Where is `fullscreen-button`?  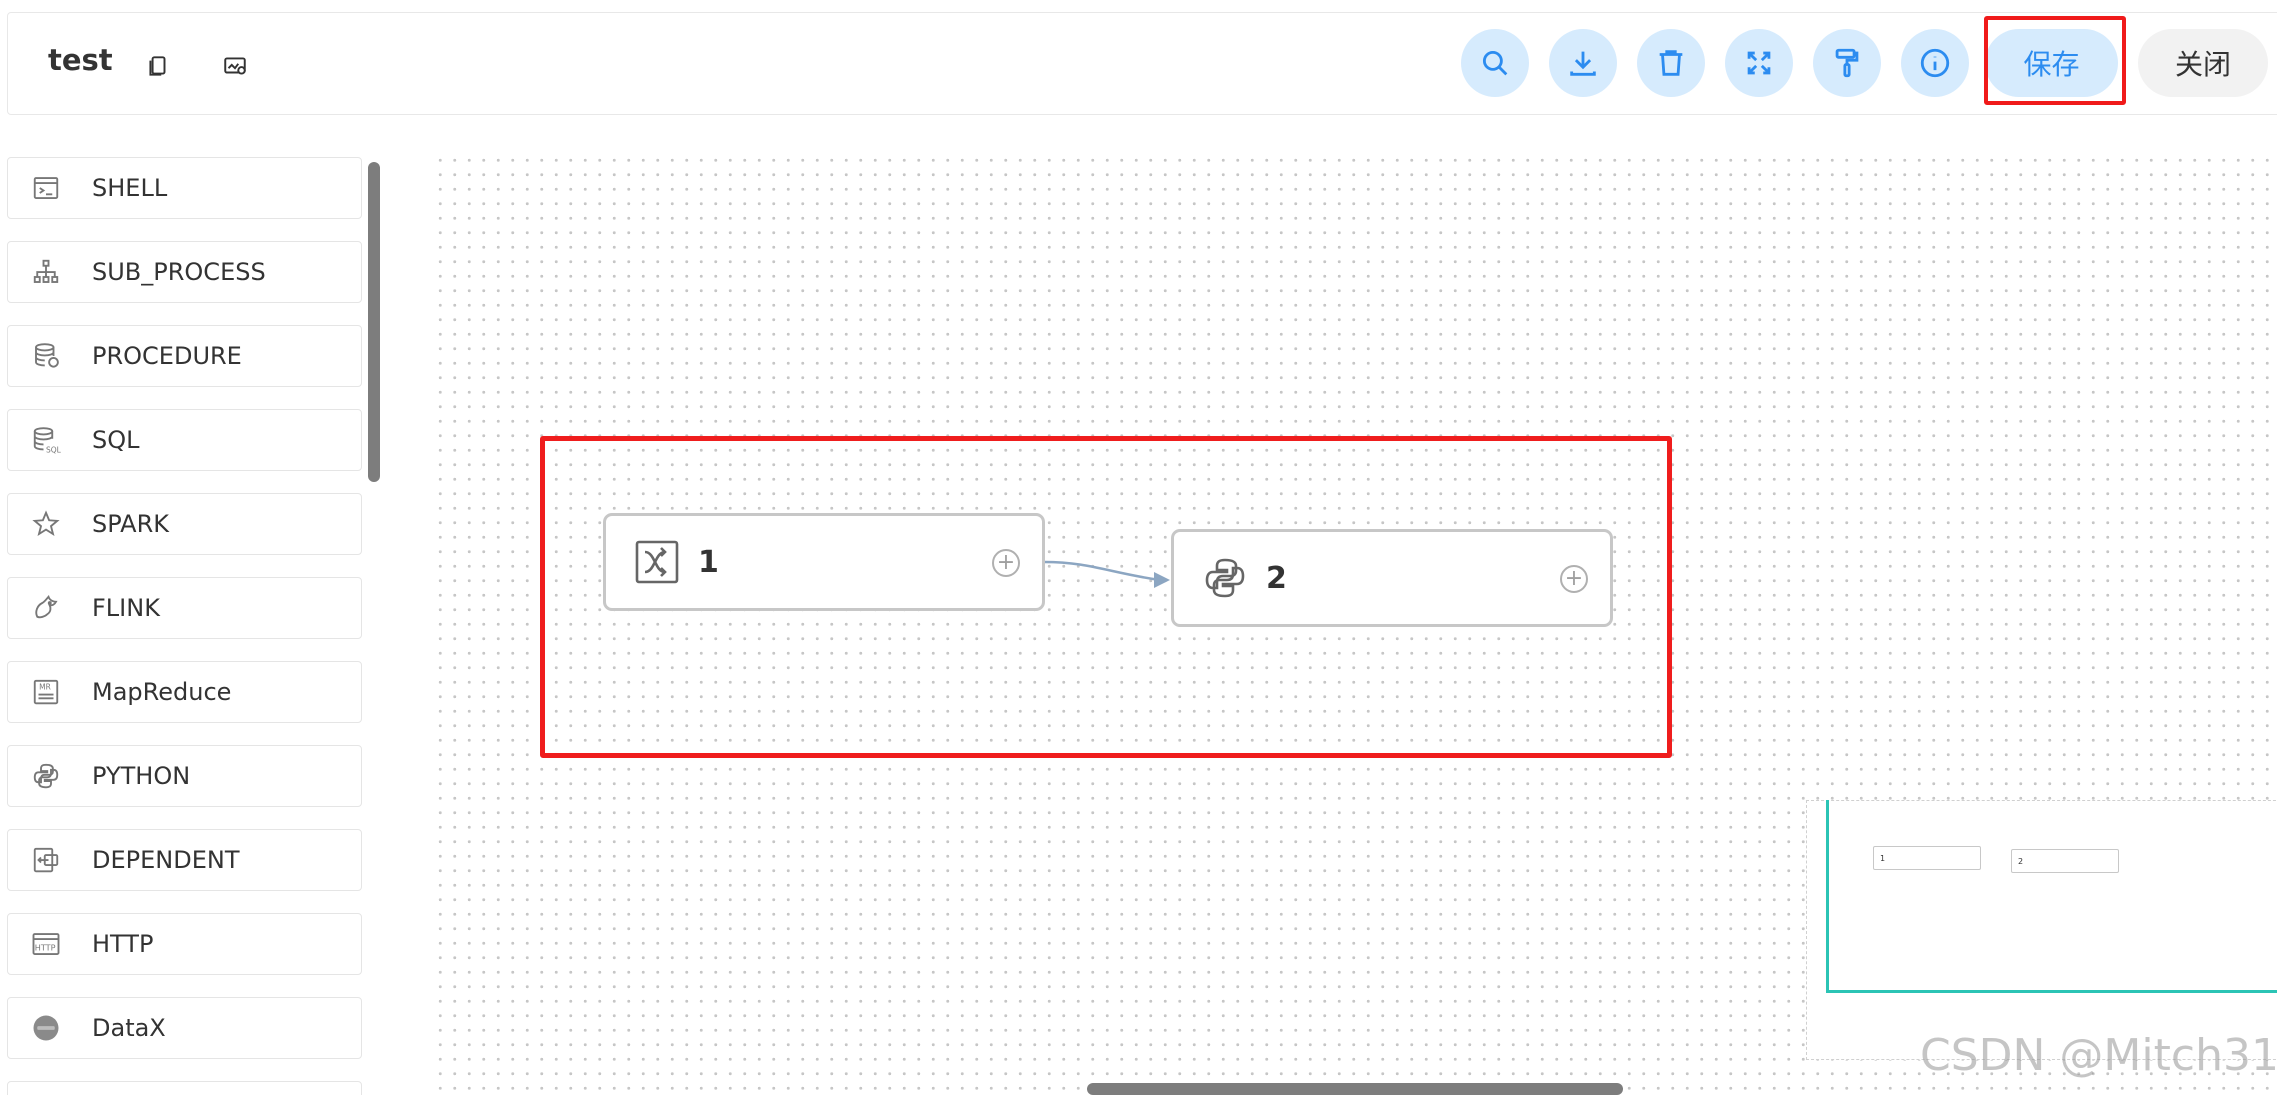 fullscreen-button is located at coordinates (1759, 63).